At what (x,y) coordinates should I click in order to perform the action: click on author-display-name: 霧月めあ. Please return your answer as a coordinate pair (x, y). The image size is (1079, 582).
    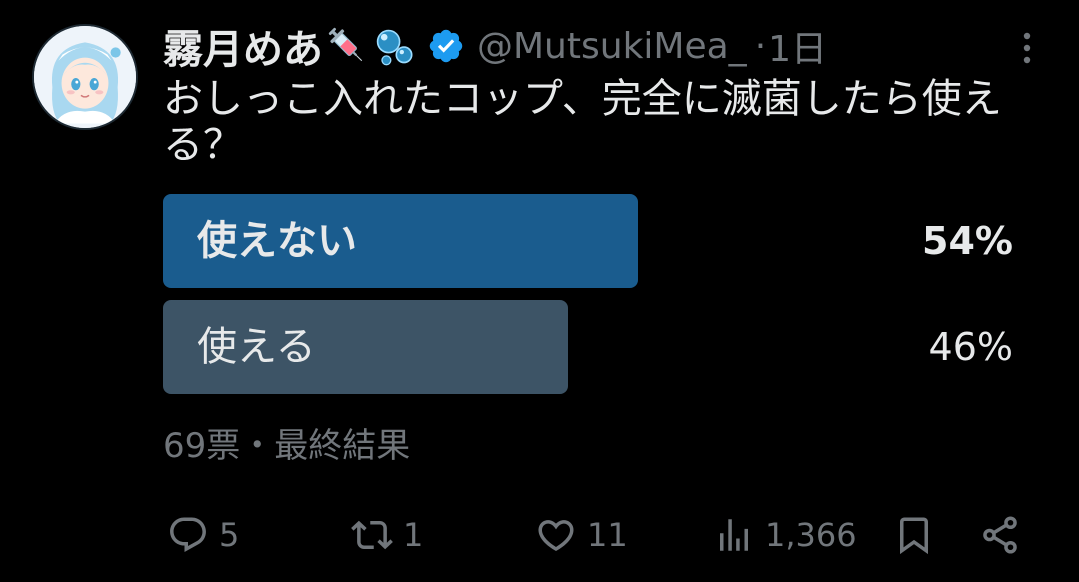
    Looking at the image, I should click on (243, 46).